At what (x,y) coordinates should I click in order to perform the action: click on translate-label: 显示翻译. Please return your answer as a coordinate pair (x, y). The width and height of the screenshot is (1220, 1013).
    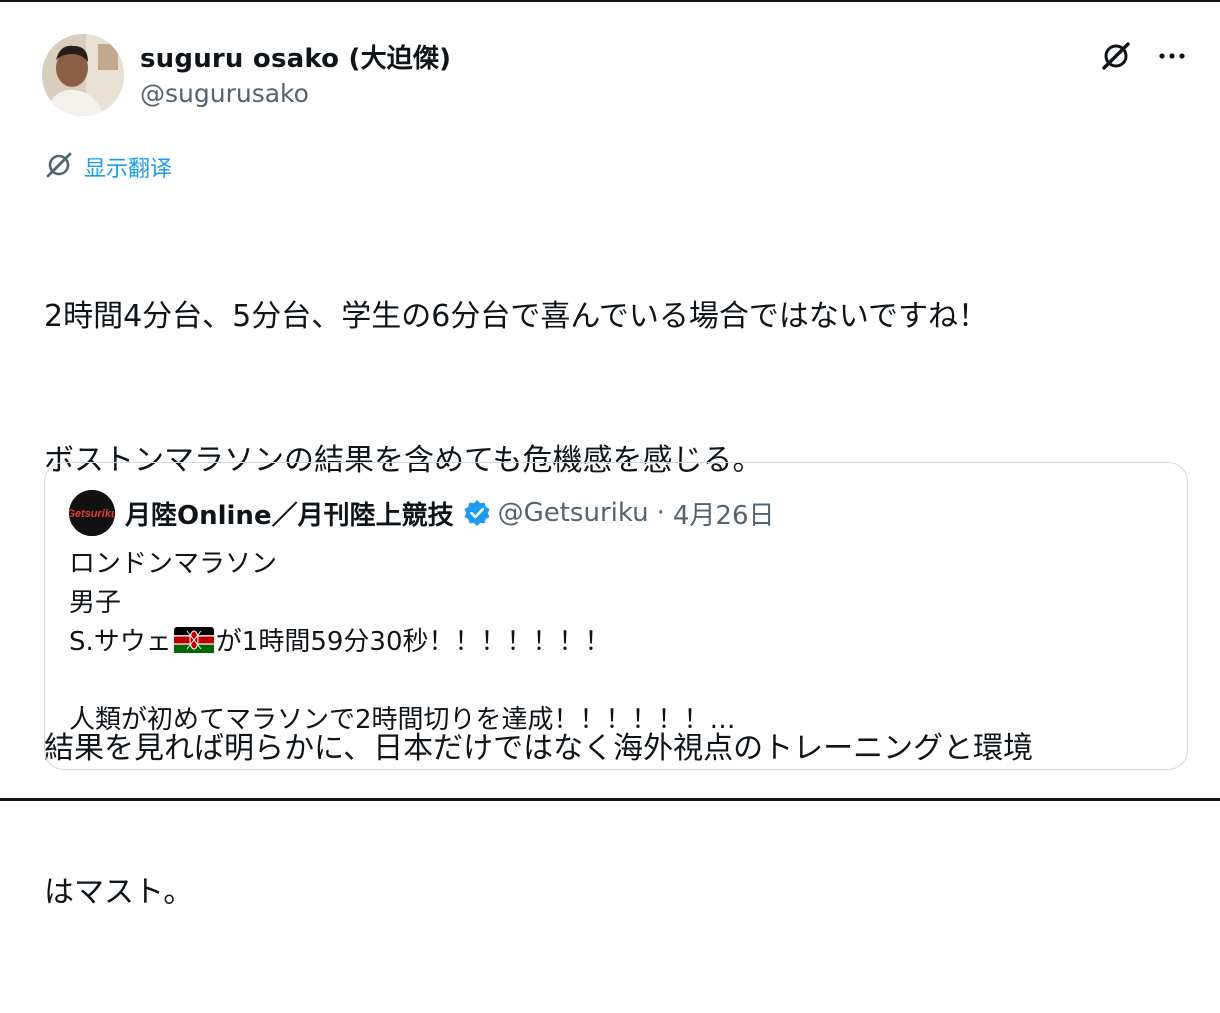
    Looking at the image, I should click on (128, 167).